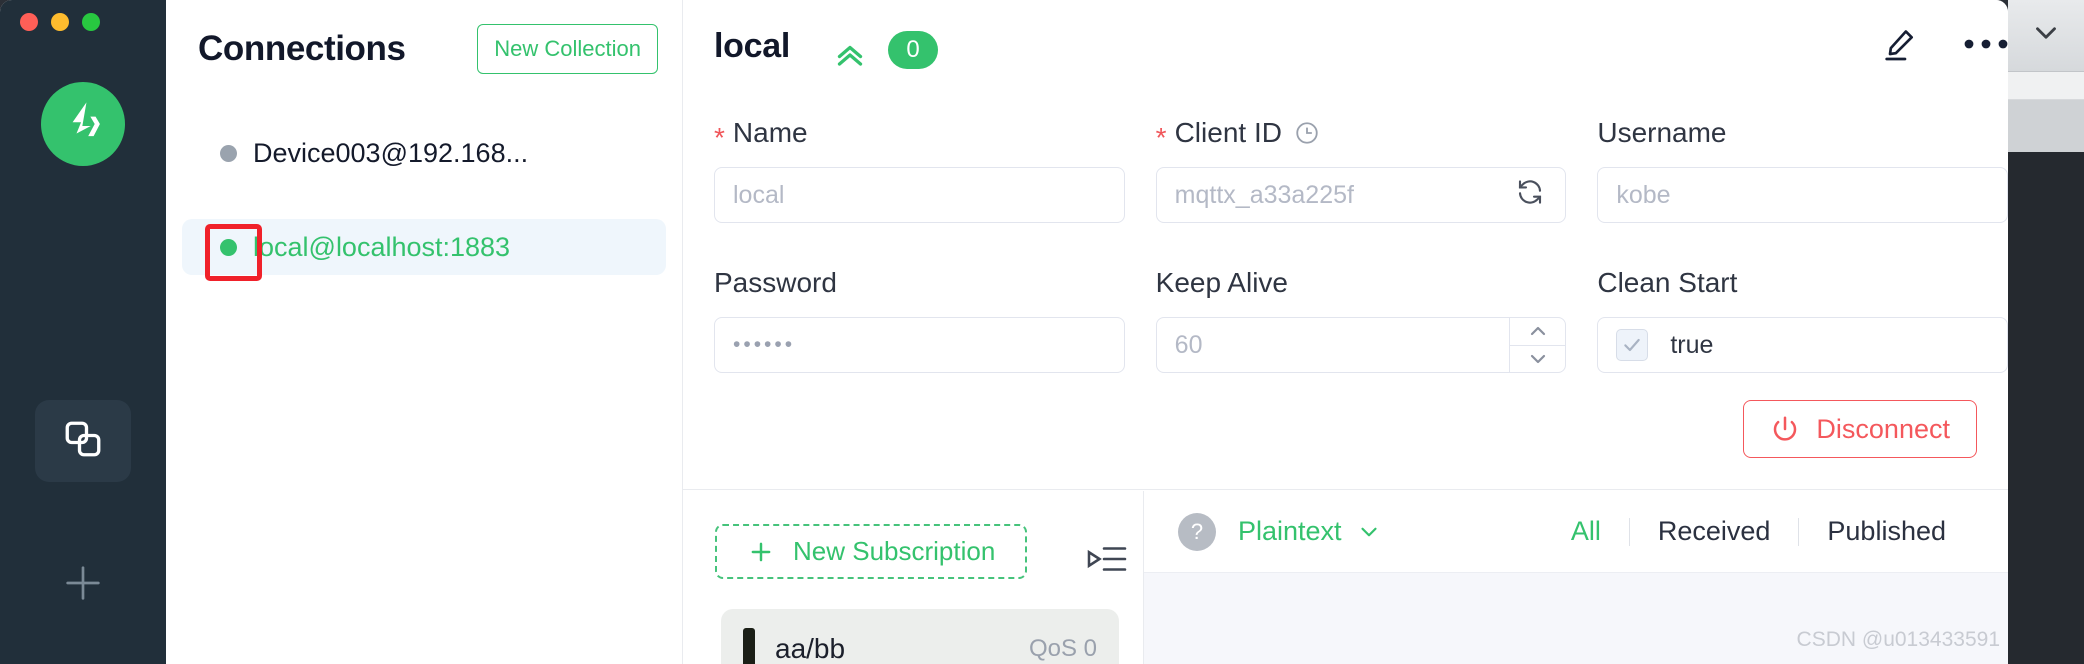 The image size is (2084, 664). What do you see at coordinates (1264, 194) in the screenshot?
I see `client-id-input-placeholder: mqttx_a33a225f` at bounding box center [1264, 194].